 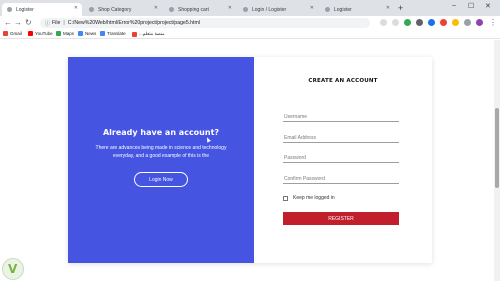 I want to click on bookmark-label: ...منصة متعلم, so click(x=152, y=33).